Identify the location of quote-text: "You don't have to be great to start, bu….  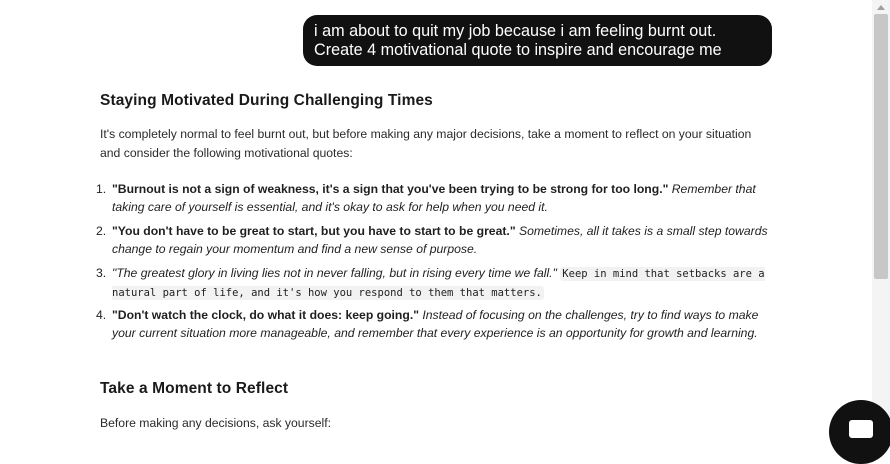
(314, 231).